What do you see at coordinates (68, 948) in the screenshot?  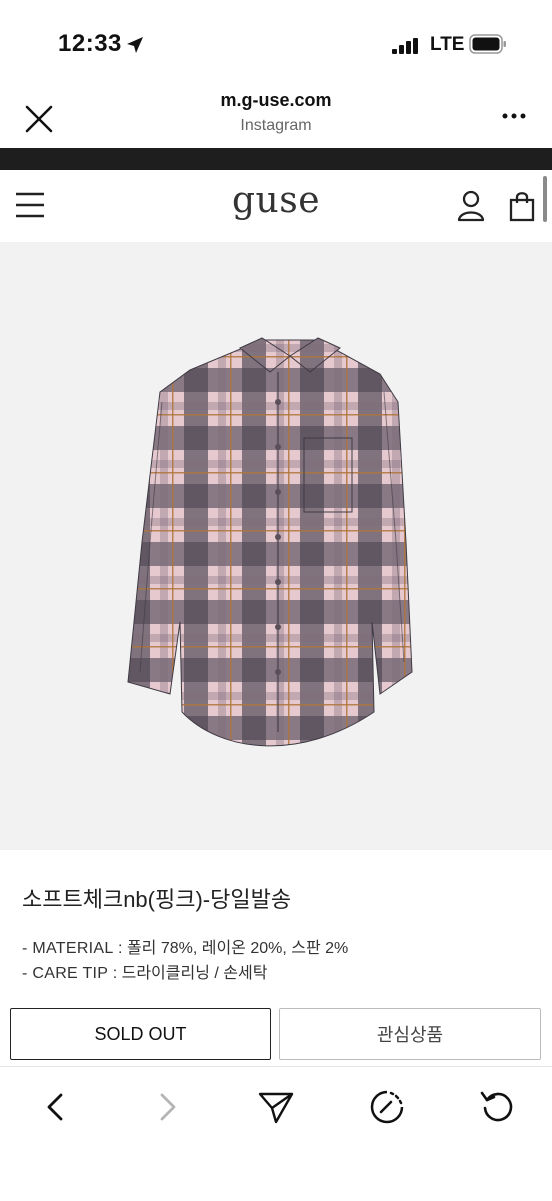 I see `spec-key: - MATERIAL` at bounding box center [68, 948].